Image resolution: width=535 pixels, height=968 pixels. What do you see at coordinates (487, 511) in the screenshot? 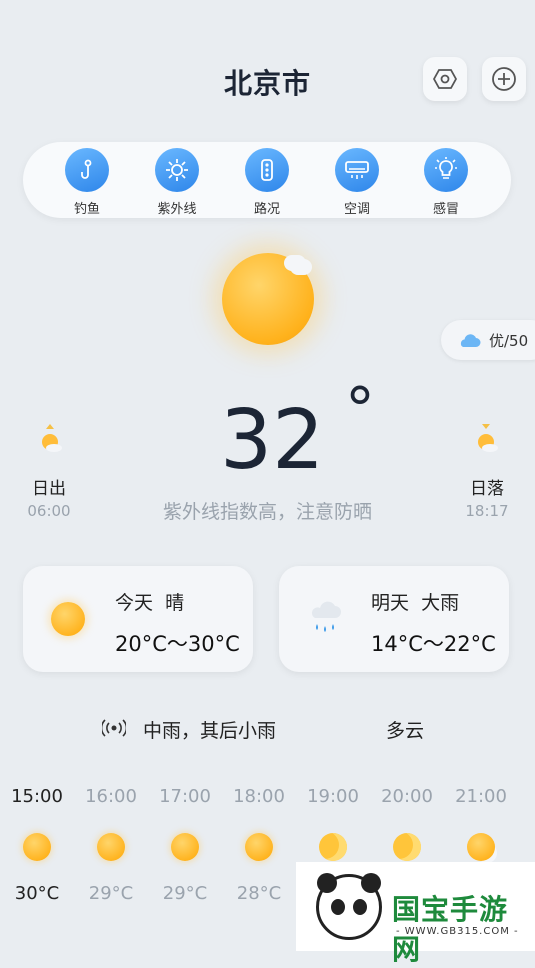
I see `sunset-time: 18:17` at bounding box center [487, 511].